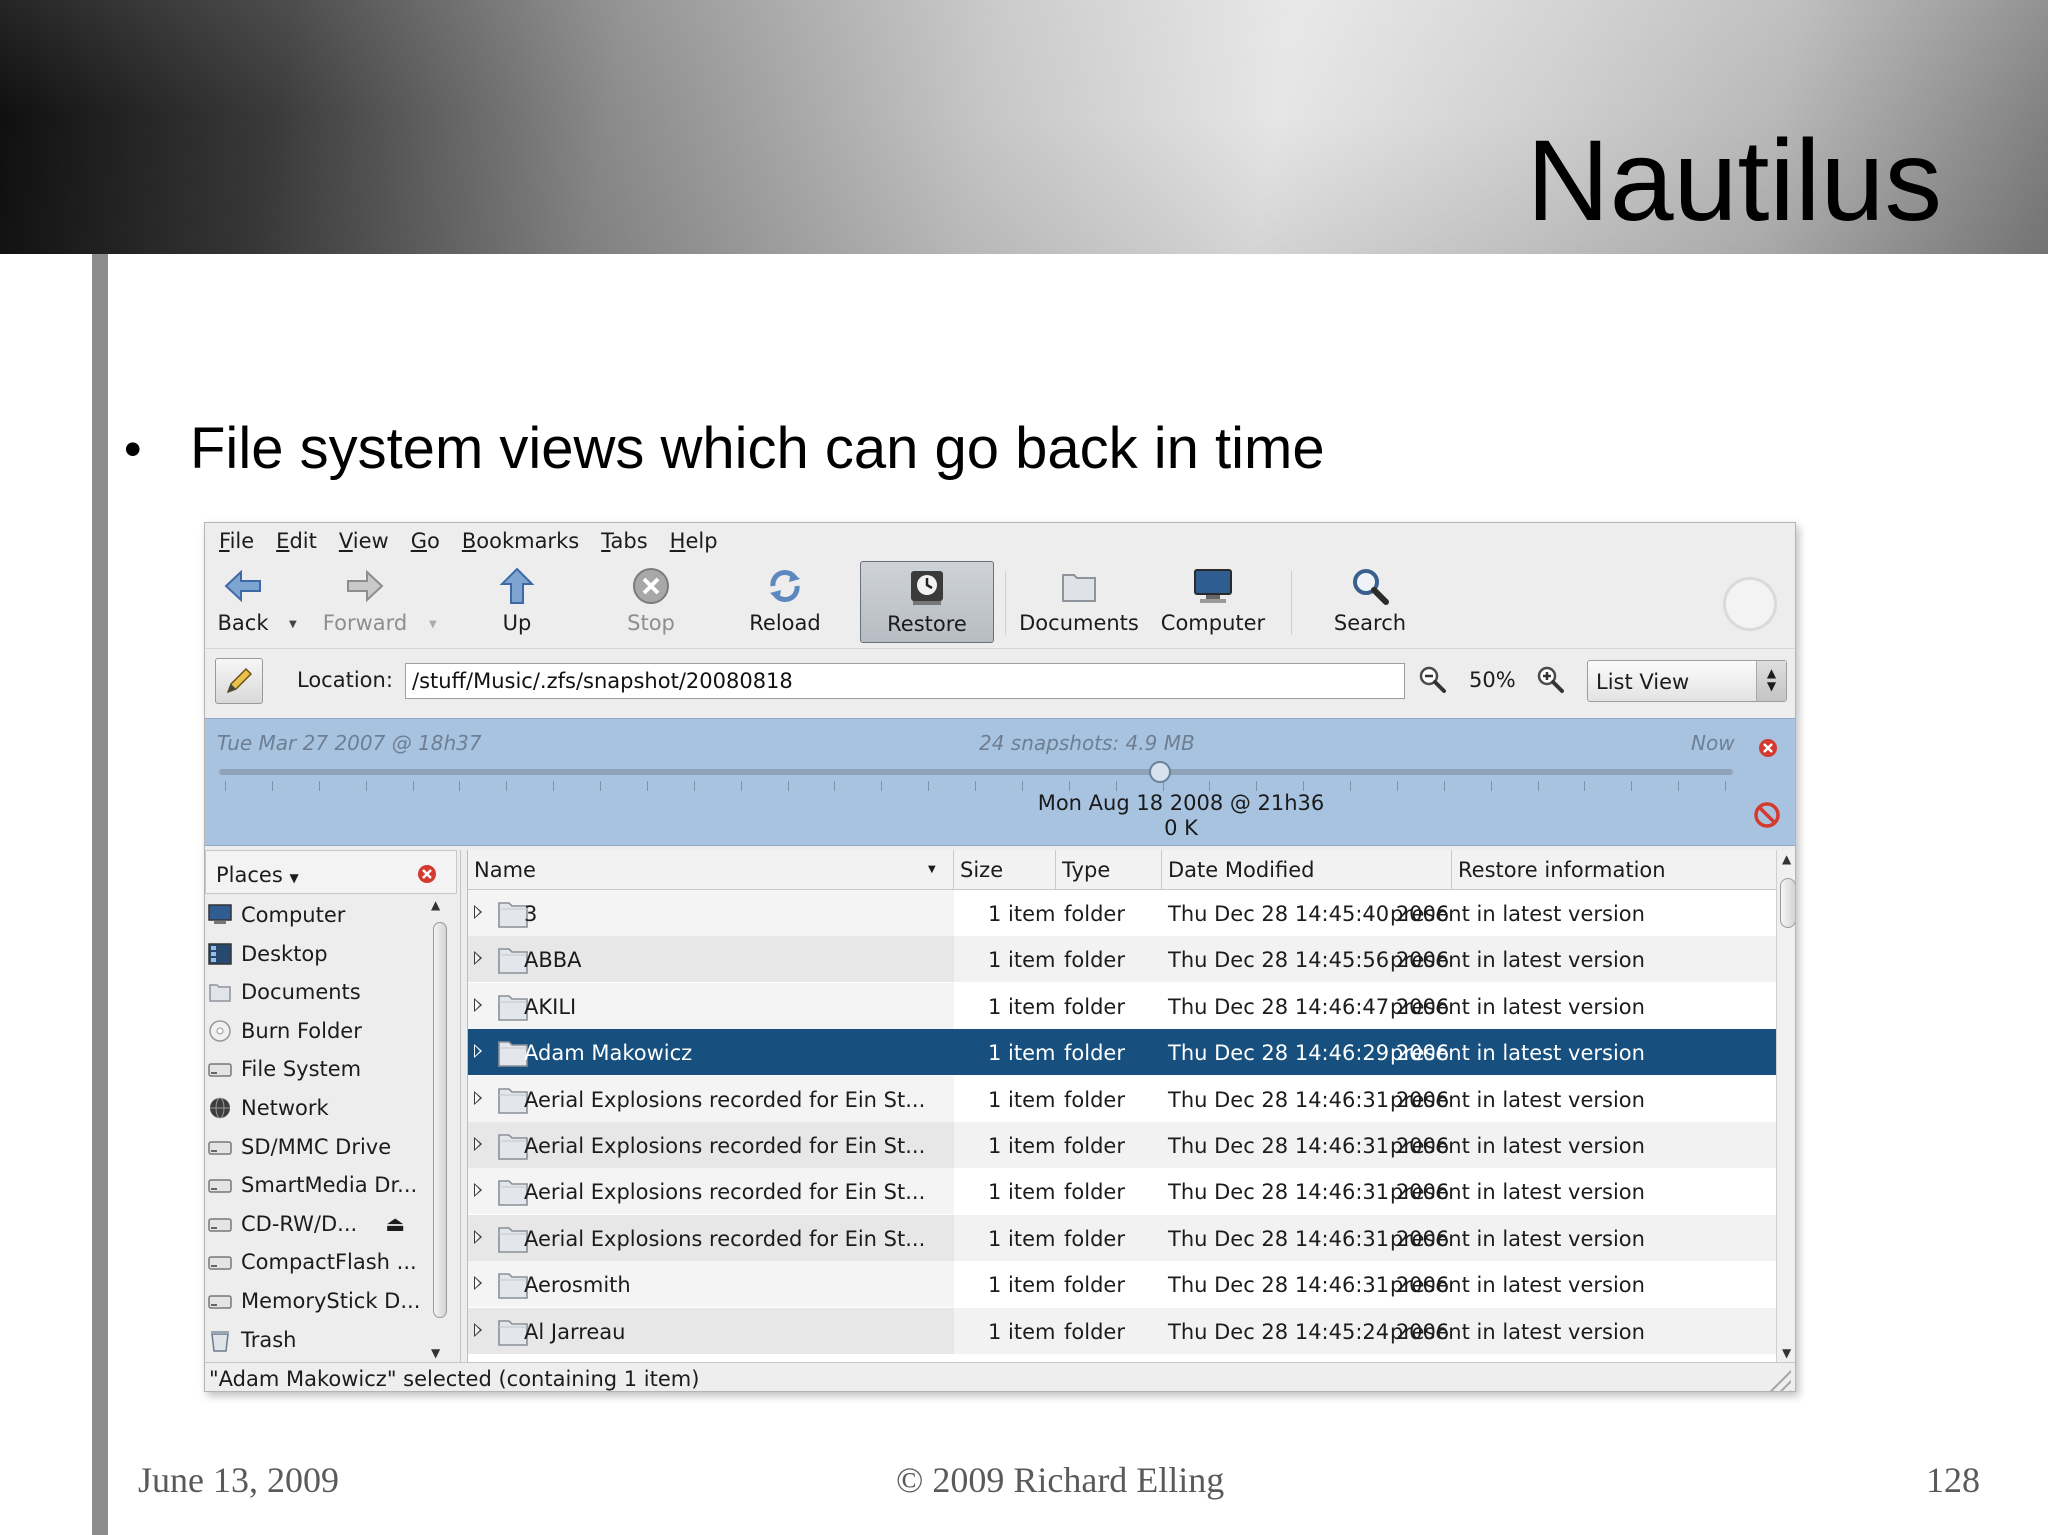 This screenshot has width=2048, height=1535. Describe the element at coordinates (293, 624) in the screenshot. I see `back-history-arrow-icon: ▼` at that location.